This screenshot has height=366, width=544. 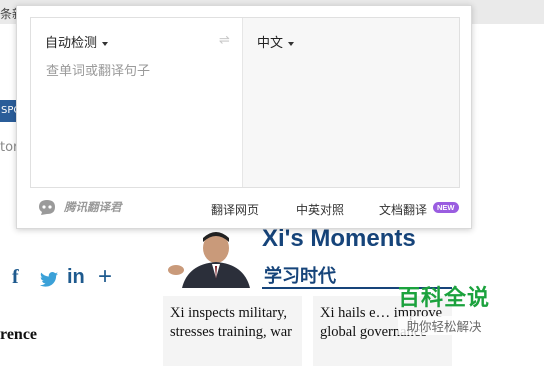 I want to click on plus-icon: +, so click(x=105, y=277).